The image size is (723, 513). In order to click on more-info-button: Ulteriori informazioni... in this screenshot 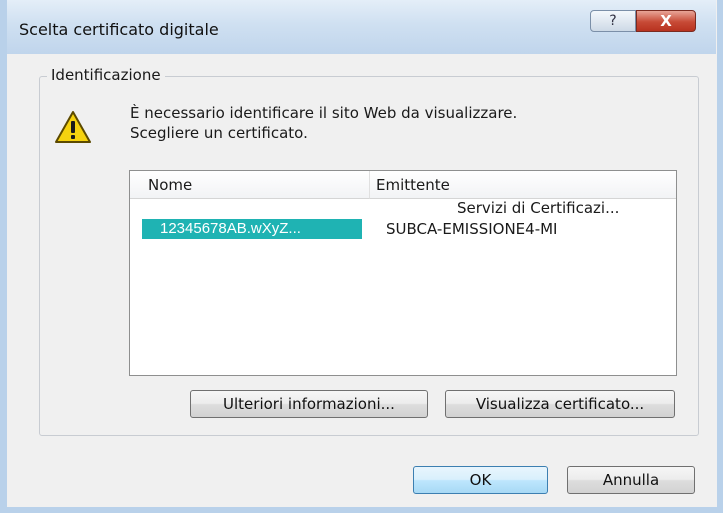, I will do `click(309, 404)`.